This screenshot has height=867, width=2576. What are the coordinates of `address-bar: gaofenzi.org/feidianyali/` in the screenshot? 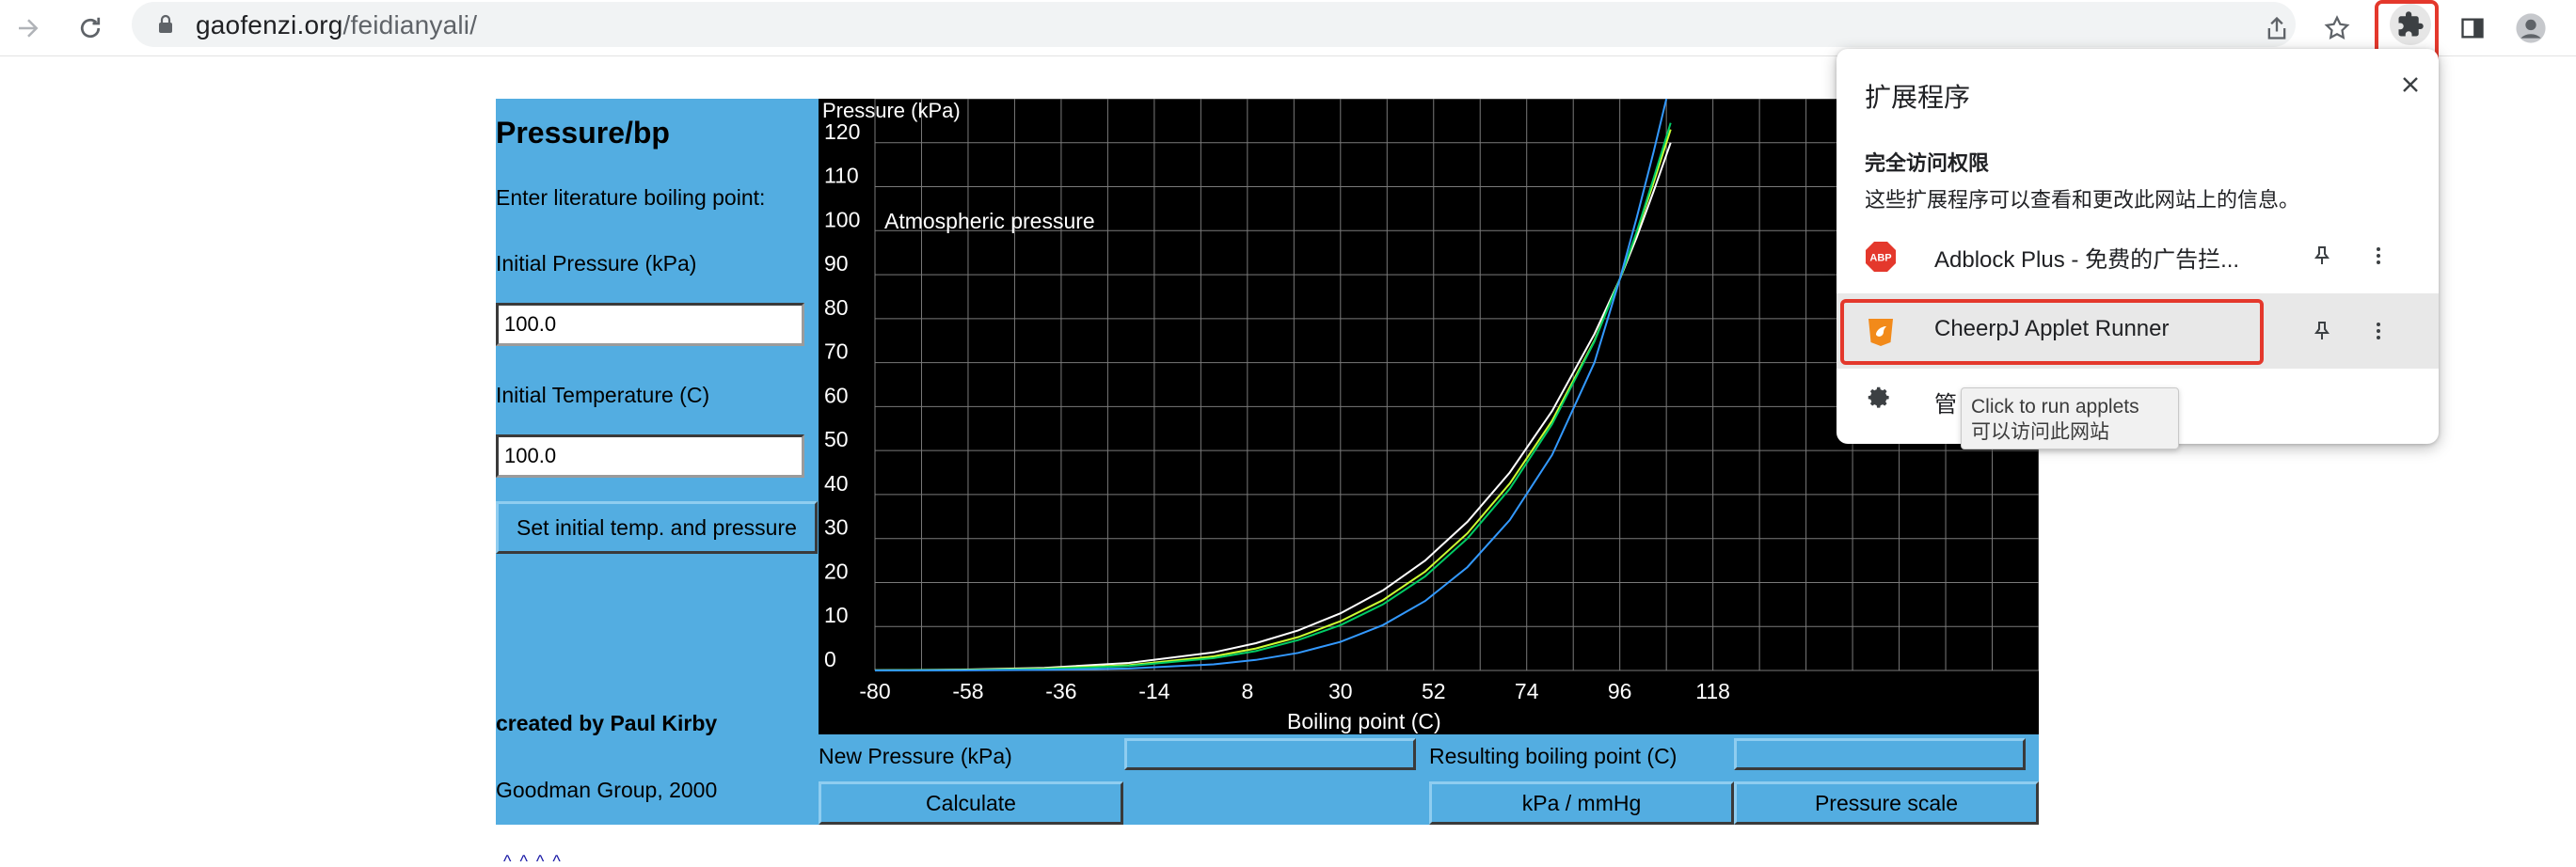 It's located at (1214, 24).